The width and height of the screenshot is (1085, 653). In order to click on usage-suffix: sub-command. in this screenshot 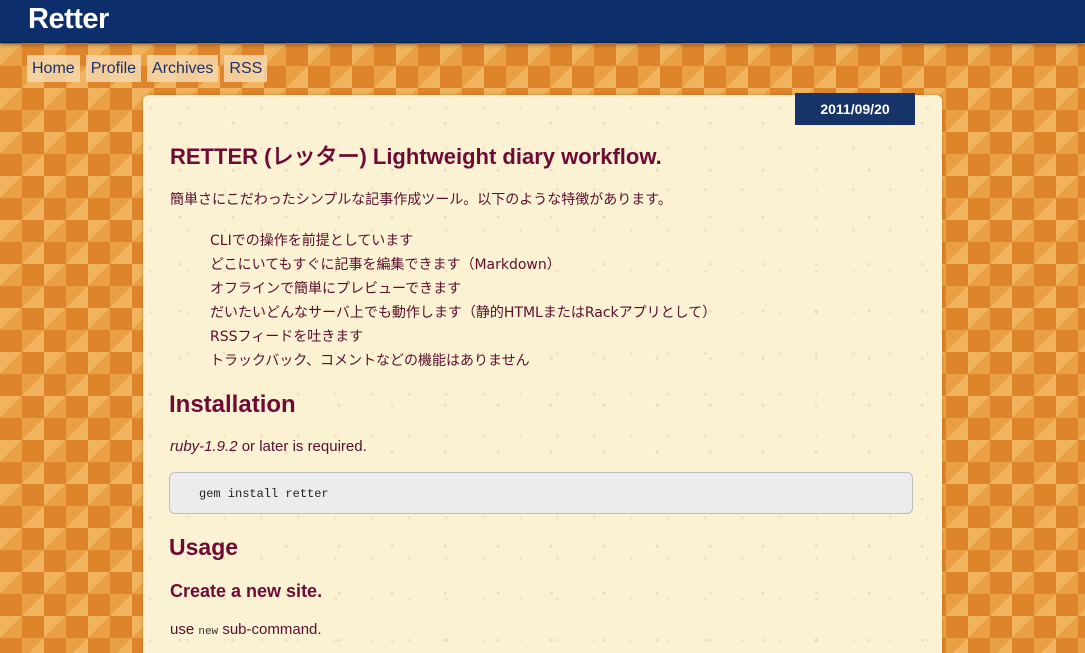, I will do `click(270, 629)`.